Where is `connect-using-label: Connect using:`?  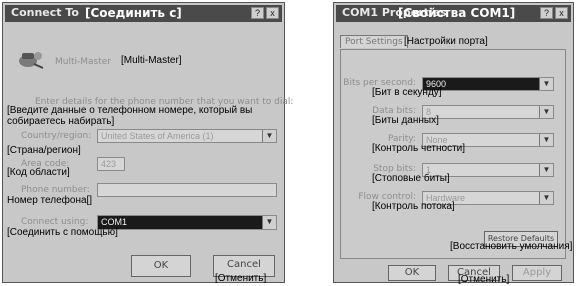
connect-using-label: Connect using: is located at coordinates (55, 222).